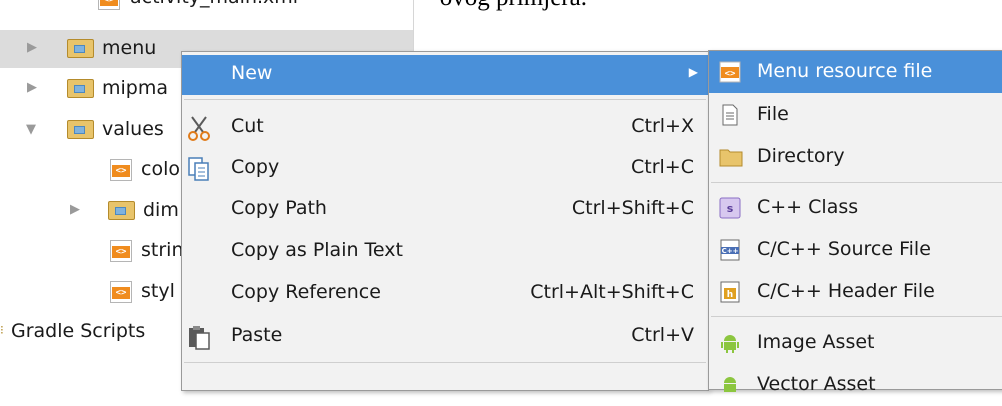 The width and height of the screenshot is (1002, 406). I want to click on menu-item-copy-path: Copy Path Ctrl+Shift+C, so click(445, 210).